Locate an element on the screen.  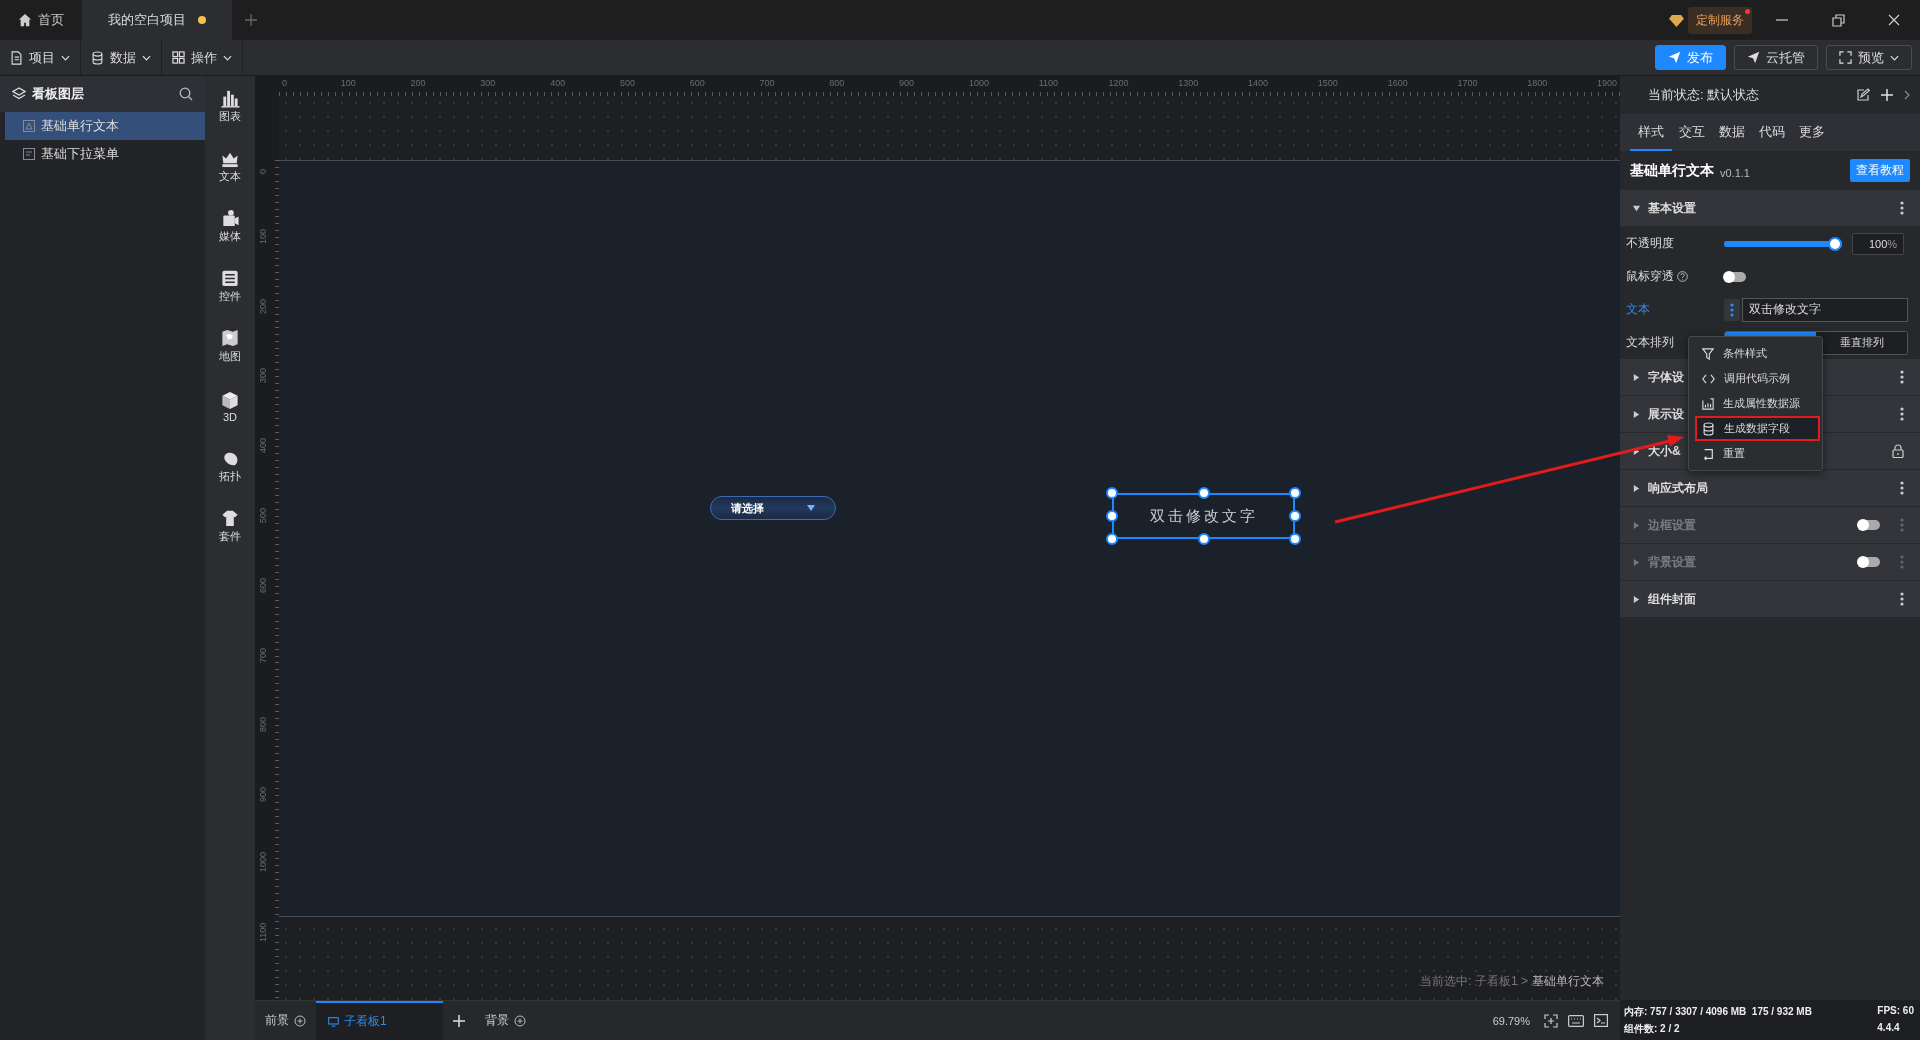
ruler-label: 1400 is located at coordinates (1258, 83).